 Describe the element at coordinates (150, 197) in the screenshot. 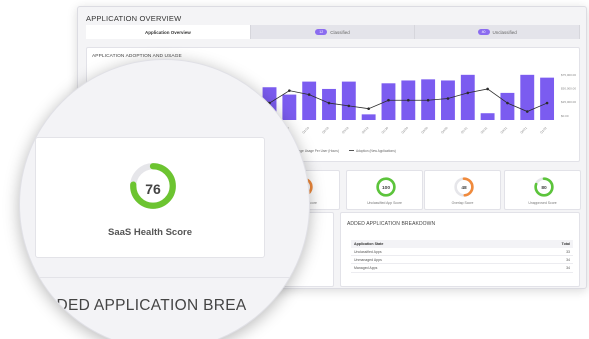

I see `saas-health-card: 76 SaaS Health Score` at that location.